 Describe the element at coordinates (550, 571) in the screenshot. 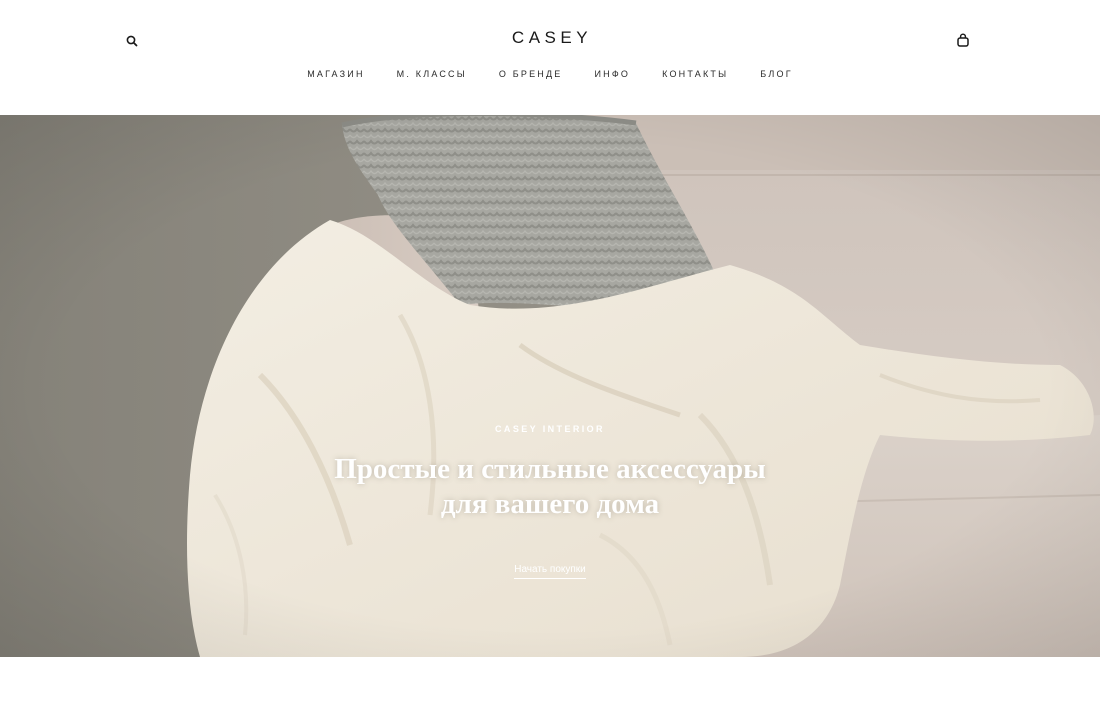

I see `start-shopping-link: Начать покупки` at that location.